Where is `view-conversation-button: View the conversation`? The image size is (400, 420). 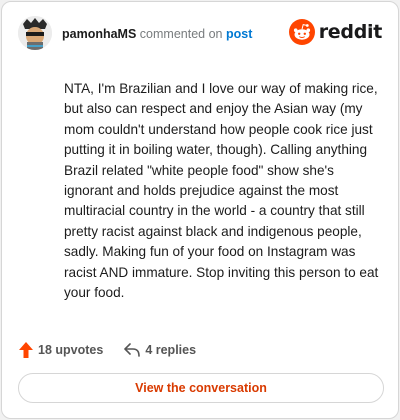 view-conversation-button: View the conversation is located at coordinates (201, 388).